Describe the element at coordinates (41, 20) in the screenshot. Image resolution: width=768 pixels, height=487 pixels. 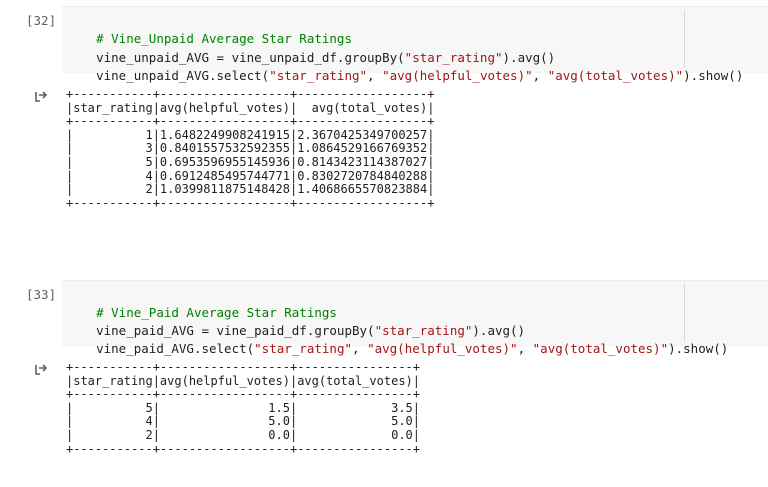
I see `execution-count: [32]` at that location.